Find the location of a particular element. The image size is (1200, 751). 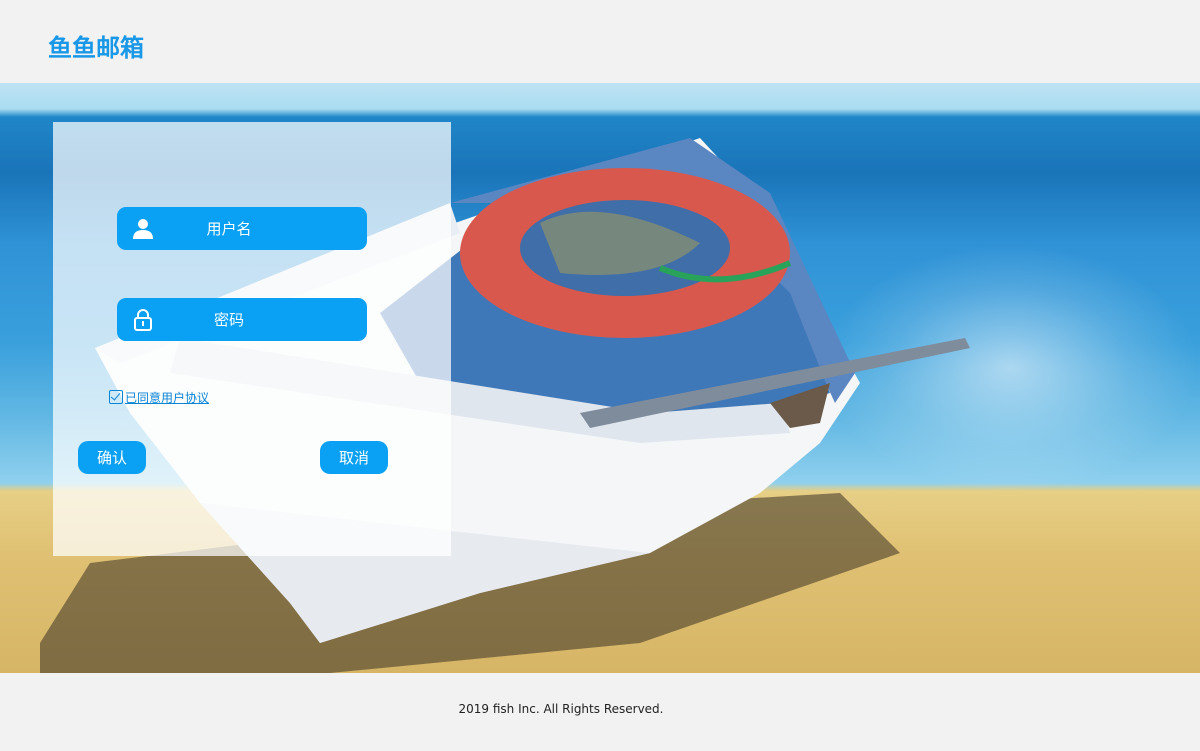

confirm-button: 确认 is located at coordinates (112, 457).